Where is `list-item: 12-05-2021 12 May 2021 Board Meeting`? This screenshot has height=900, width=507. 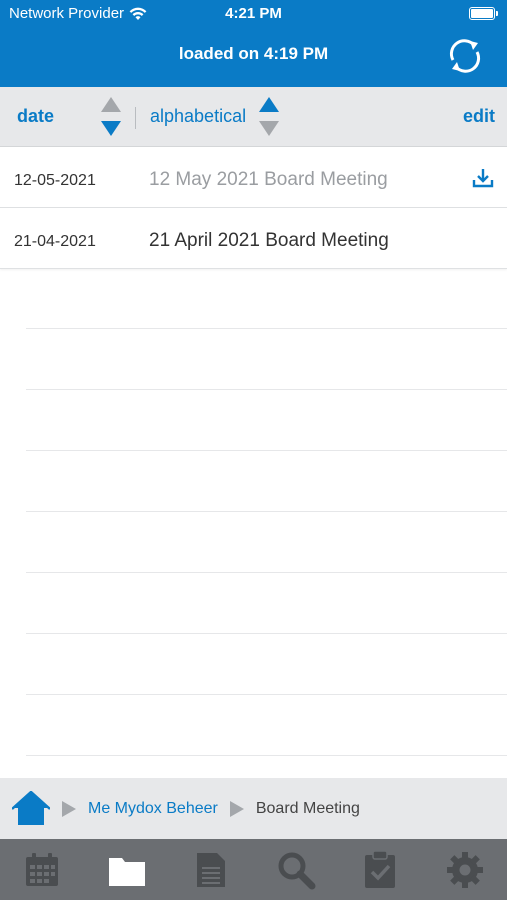 list-item: 12-05-2021 12 May 2021 Board Meeting is located at coordinates (253, 177).